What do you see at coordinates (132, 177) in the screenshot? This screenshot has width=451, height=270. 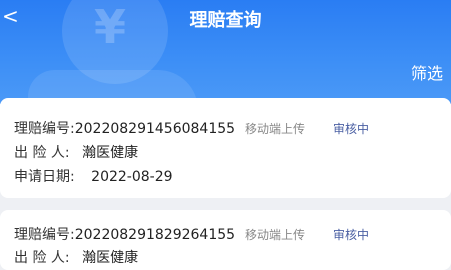 I see `apply-date: 2022-08-29` at bounding box center [132, 177].